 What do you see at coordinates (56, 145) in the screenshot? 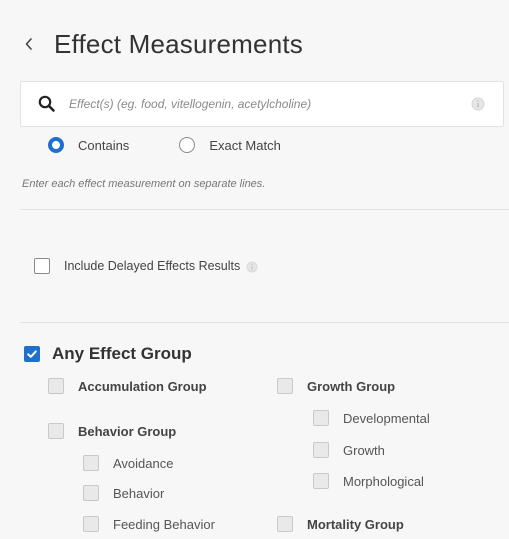
I see `contains-radio-dot` at bounding box center [56, 145].